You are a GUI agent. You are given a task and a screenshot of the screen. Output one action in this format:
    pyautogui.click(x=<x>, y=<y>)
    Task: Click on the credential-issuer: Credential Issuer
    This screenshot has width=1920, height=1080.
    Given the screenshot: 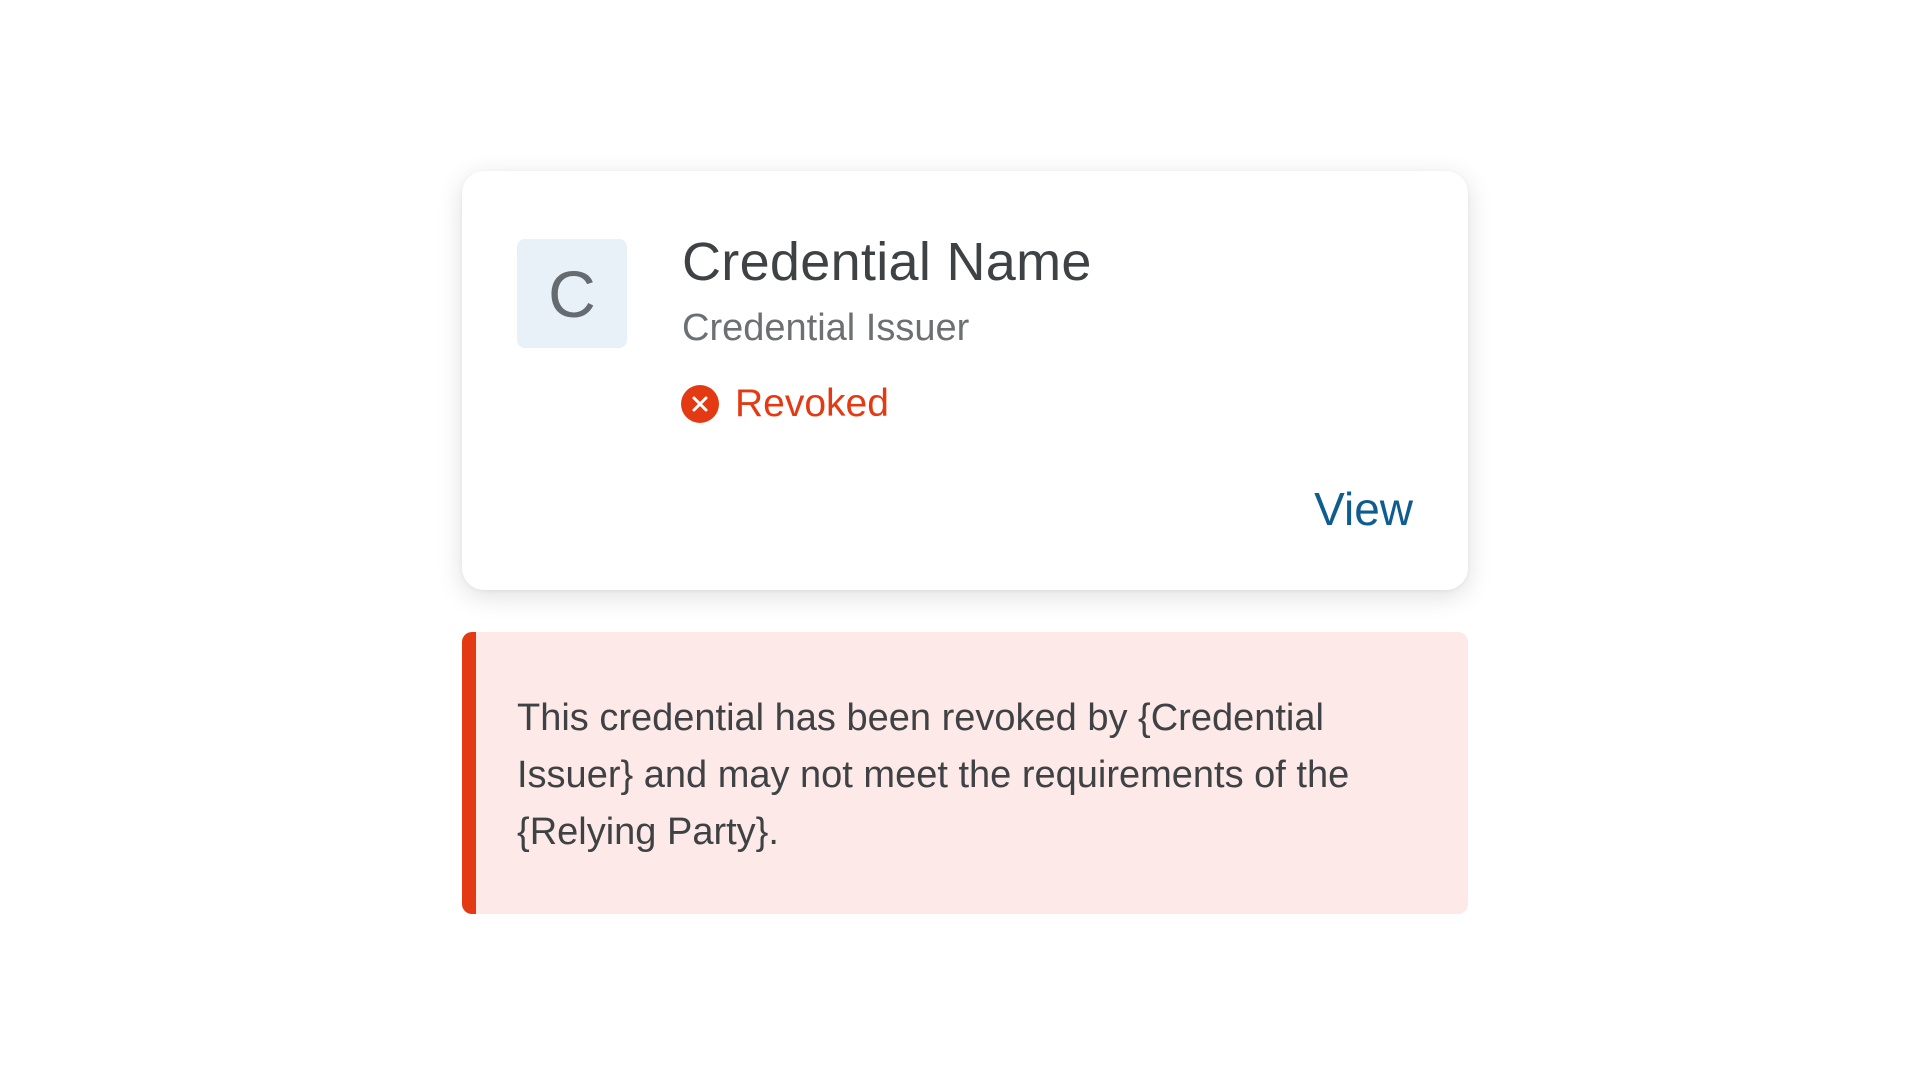 What is the action you would take?
    pyautogui.click(x=826, y=328)
    